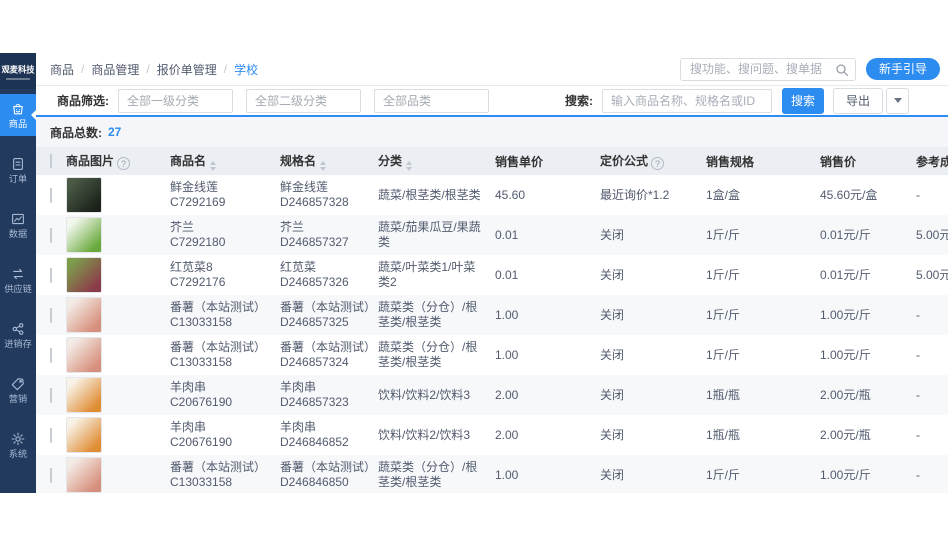 The width and height of the screenshot is (948, 547). Describe the element at coordinates (18, 335) in the screenshot. I see `sidebar-item-inventory: 进销存` at that location.